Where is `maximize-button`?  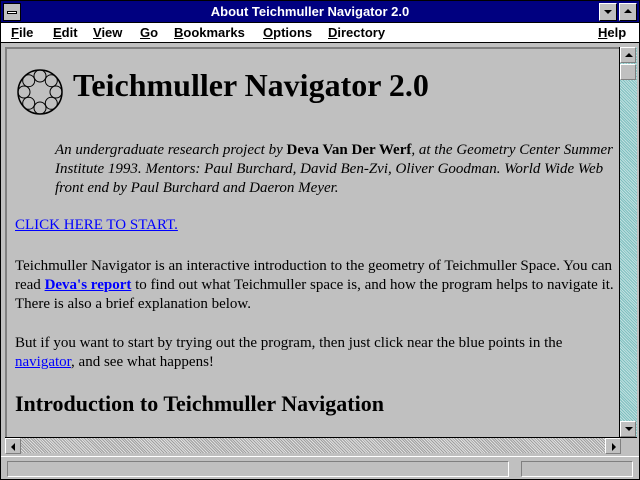
maximize-button is located at coordinates (628, 12).